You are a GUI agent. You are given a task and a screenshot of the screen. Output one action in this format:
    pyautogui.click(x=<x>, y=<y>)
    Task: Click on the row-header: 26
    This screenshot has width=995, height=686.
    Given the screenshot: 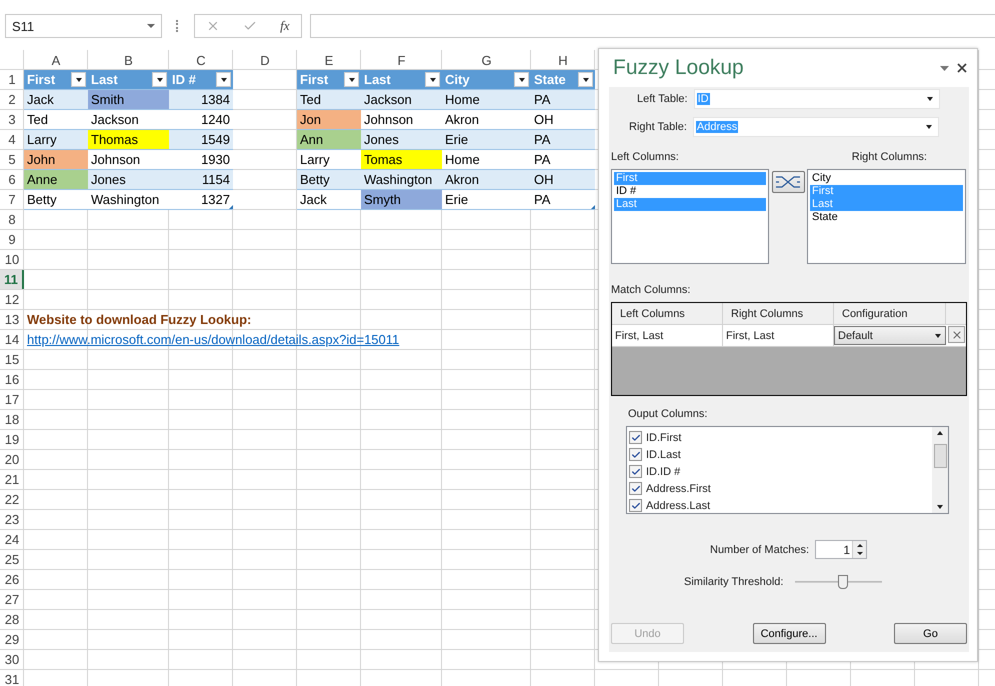 What is the action you would take?
    pyautogui.click(x=12, y=579)
    